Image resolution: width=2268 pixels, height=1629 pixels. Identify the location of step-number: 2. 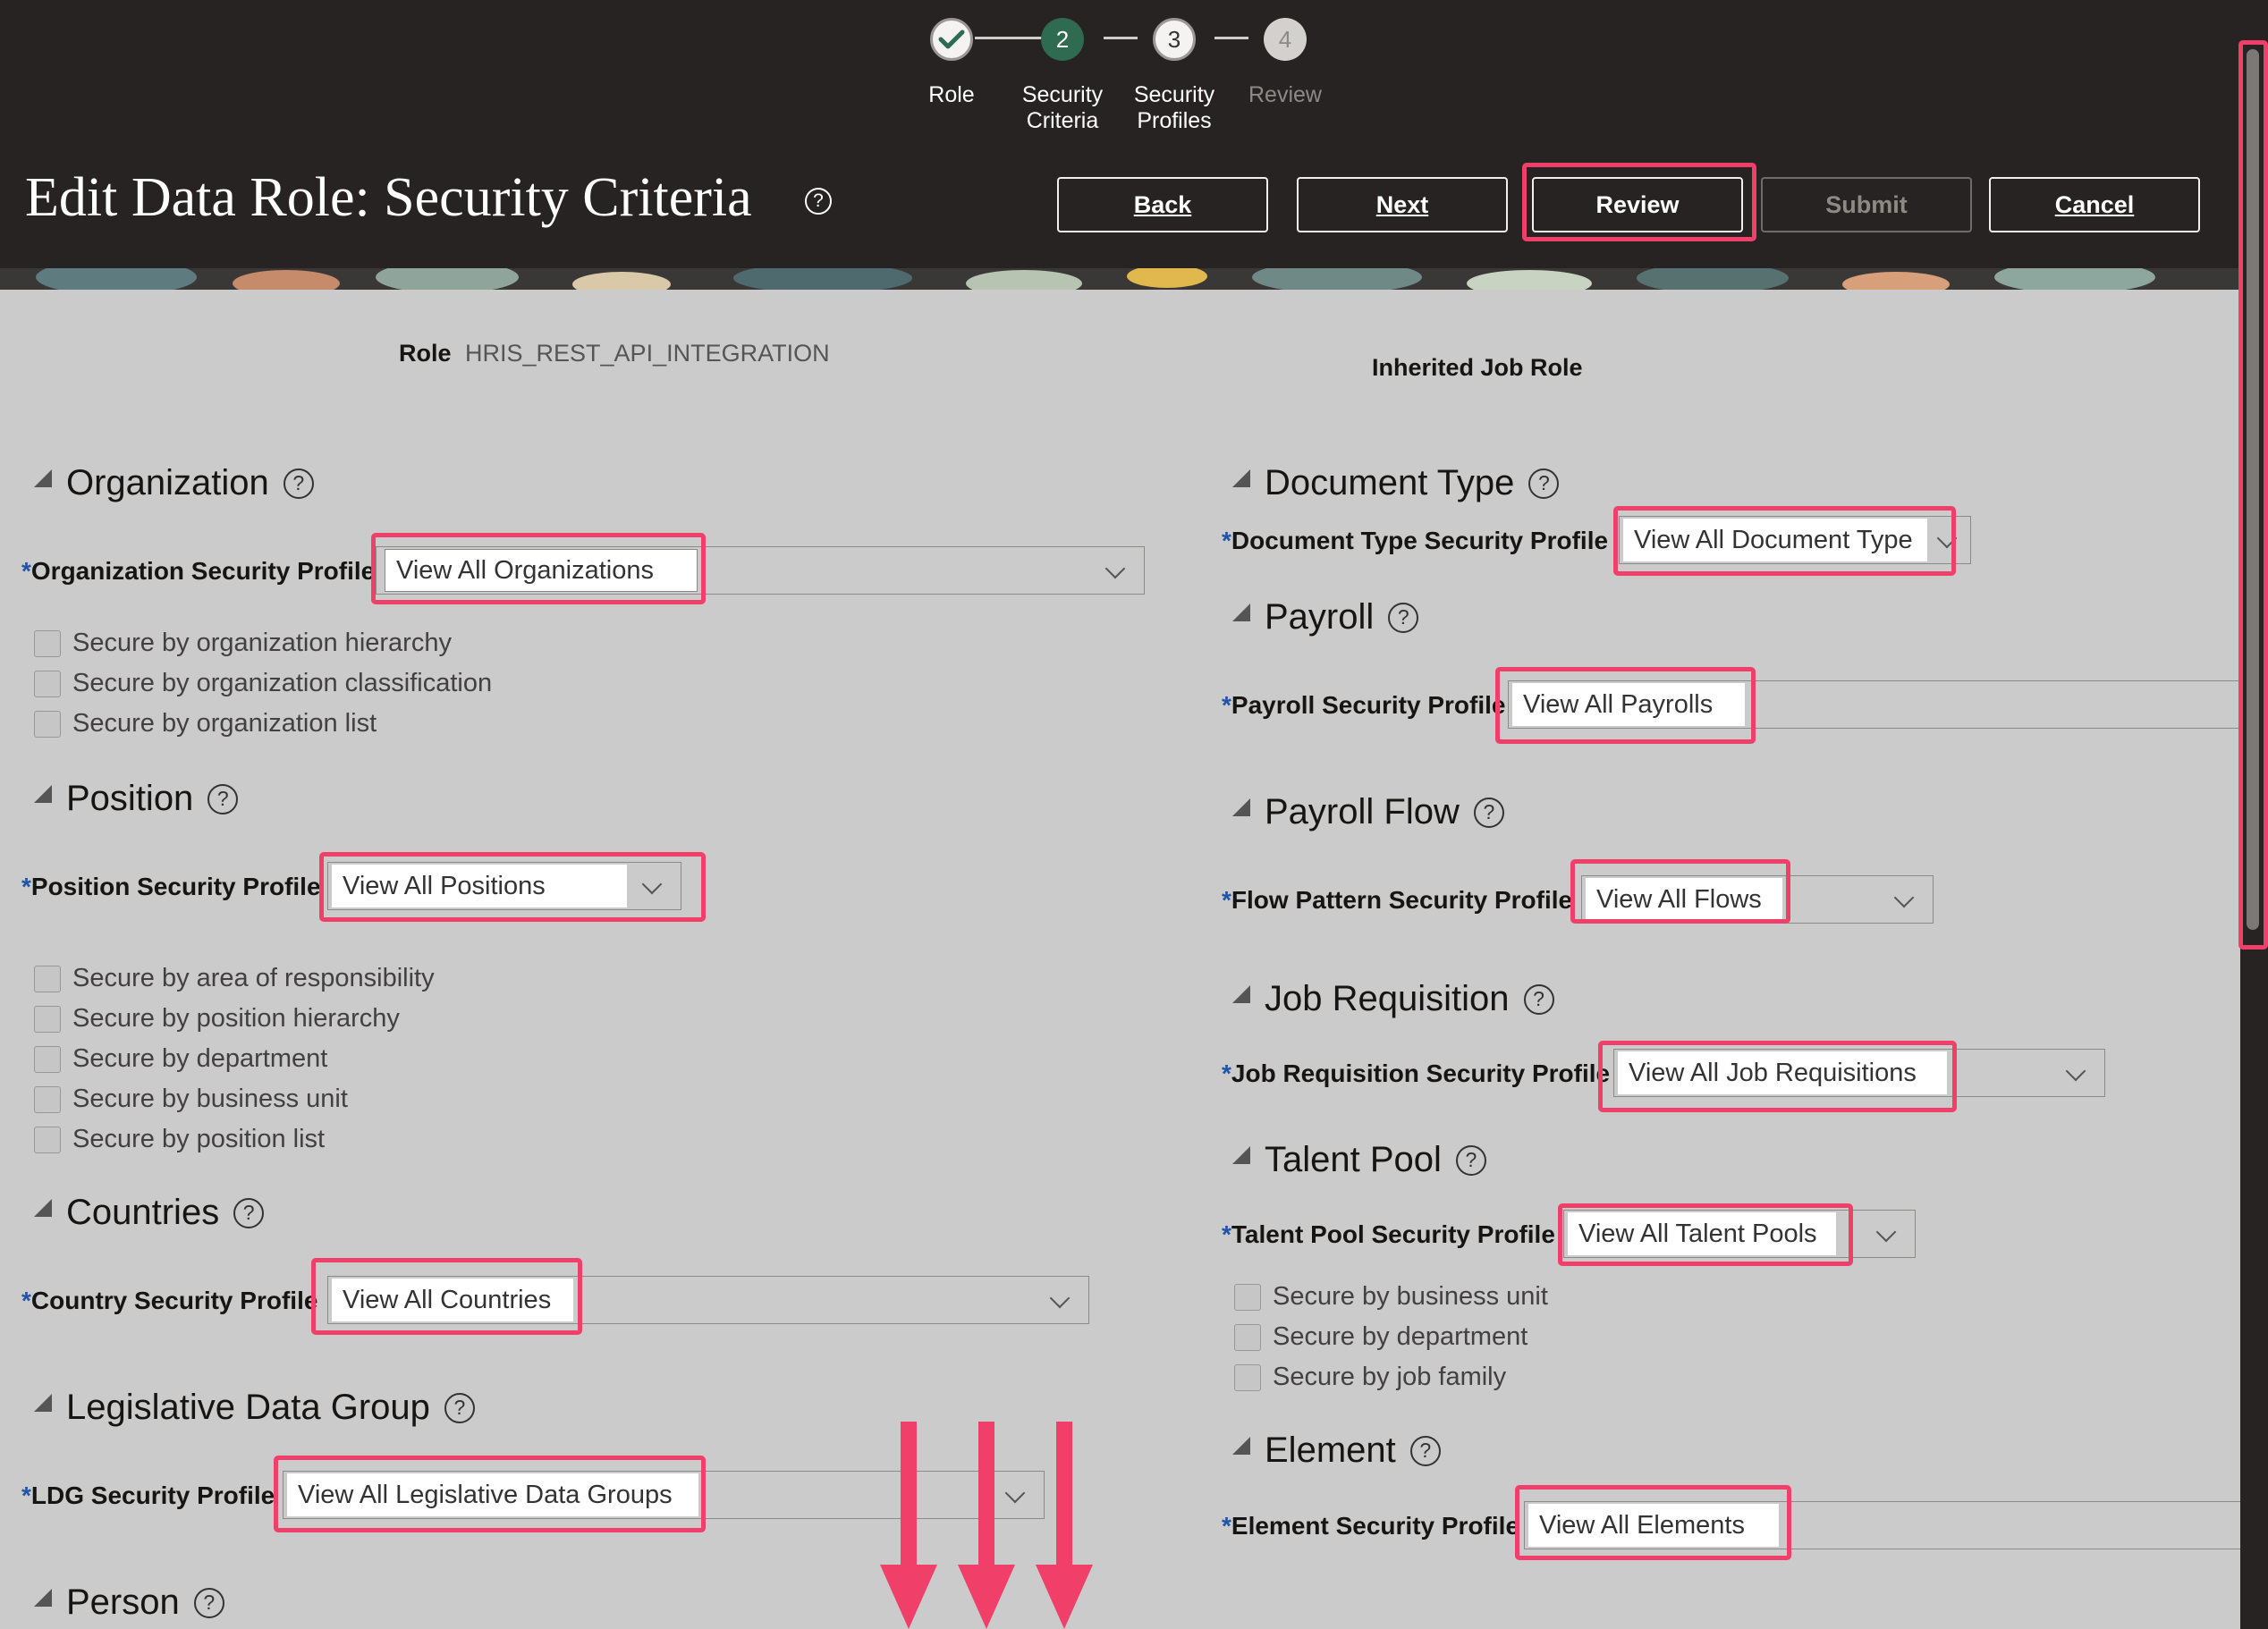
(1062, 39).